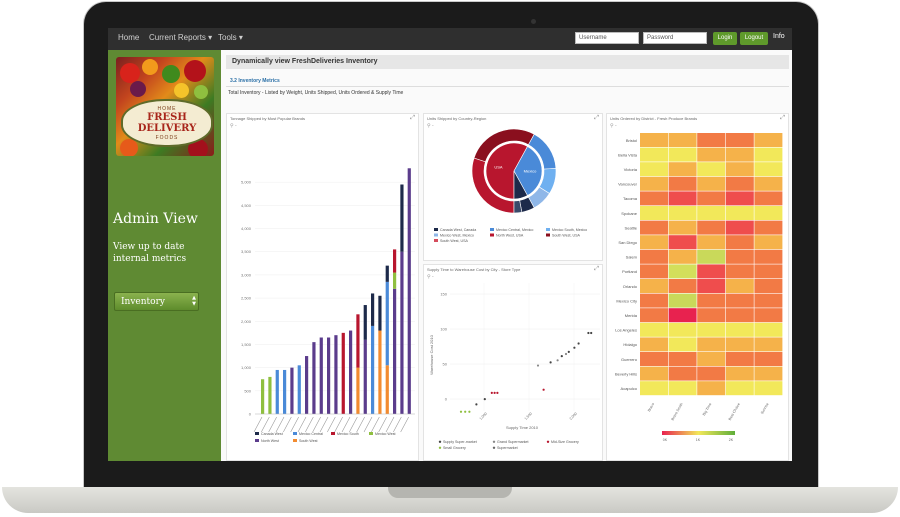  Describe the element at coordinates (246, 367) in the screenshot. I see `y-tick-label: 1,000` at that location.